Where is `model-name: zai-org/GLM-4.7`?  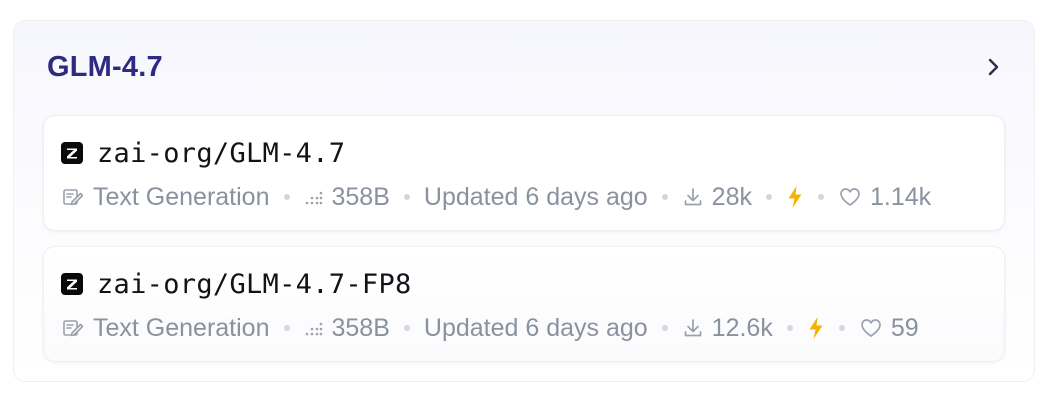 model-name: zai-org/GLM-4.7 is located at coordinates (221, 153).